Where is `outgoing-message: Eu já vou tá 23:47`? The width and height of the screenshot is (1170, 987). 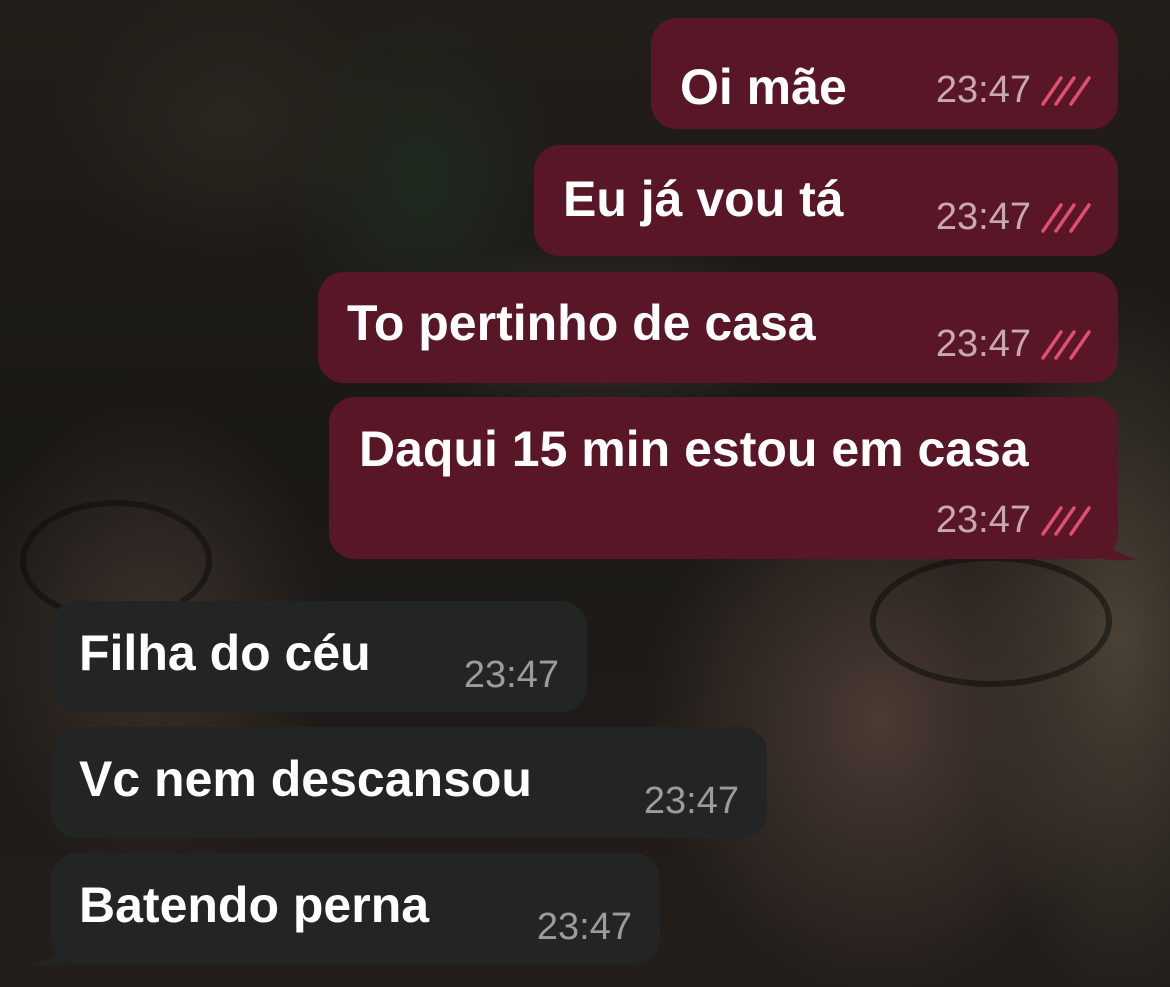 outgoing-message: Eu já vou tá 23:47 is located at coordinates (826, 200).